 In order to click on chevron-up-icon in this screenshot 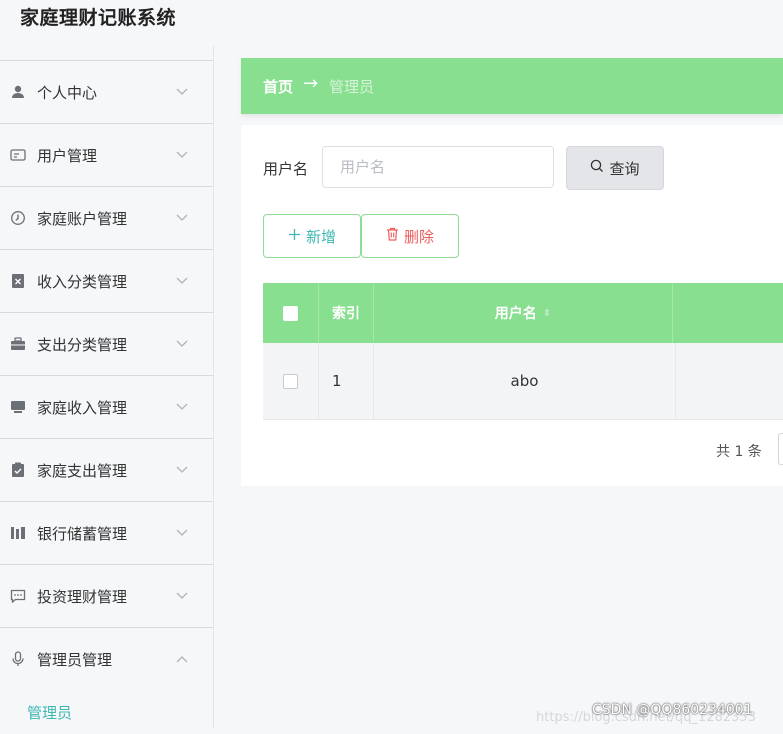, I will do `click(182, 659)`.